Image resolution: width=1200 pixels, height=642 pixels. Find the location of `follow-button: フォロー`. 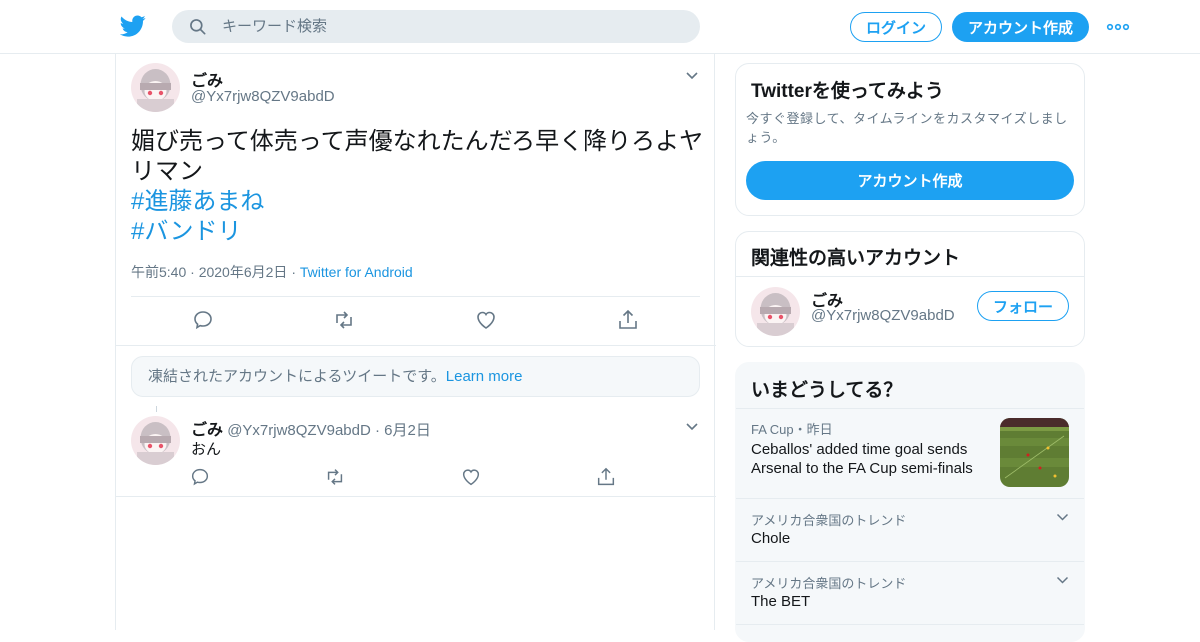

follow-button: フォロー is located at coordinates (1023, 306).